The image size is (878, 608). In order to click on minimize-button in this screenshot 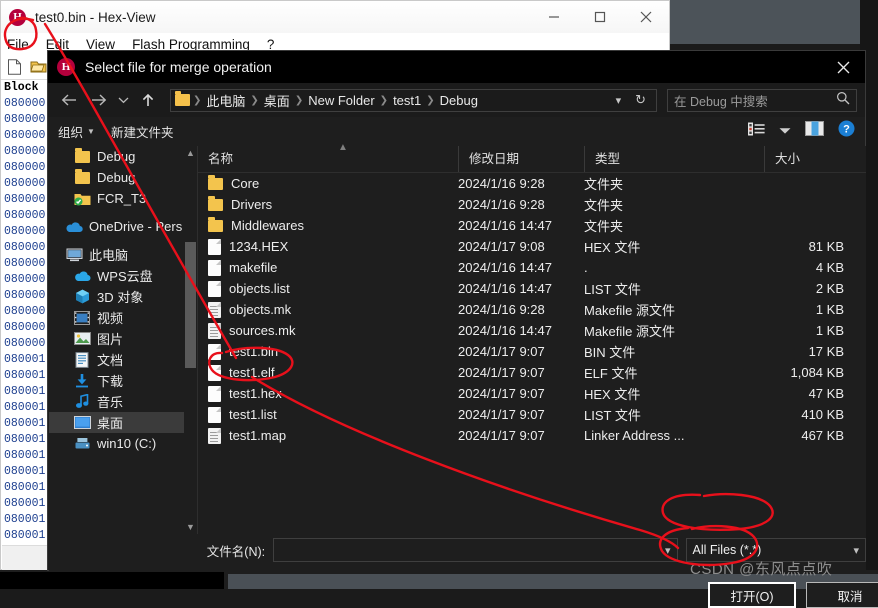, I will do `click(554, 17)`.